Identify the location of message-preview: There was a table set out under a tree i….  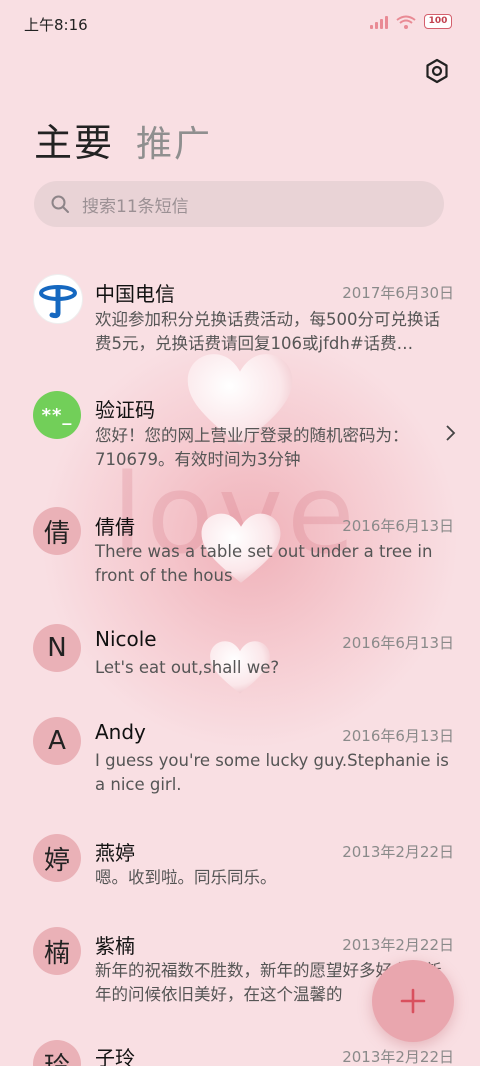
(264, 563).